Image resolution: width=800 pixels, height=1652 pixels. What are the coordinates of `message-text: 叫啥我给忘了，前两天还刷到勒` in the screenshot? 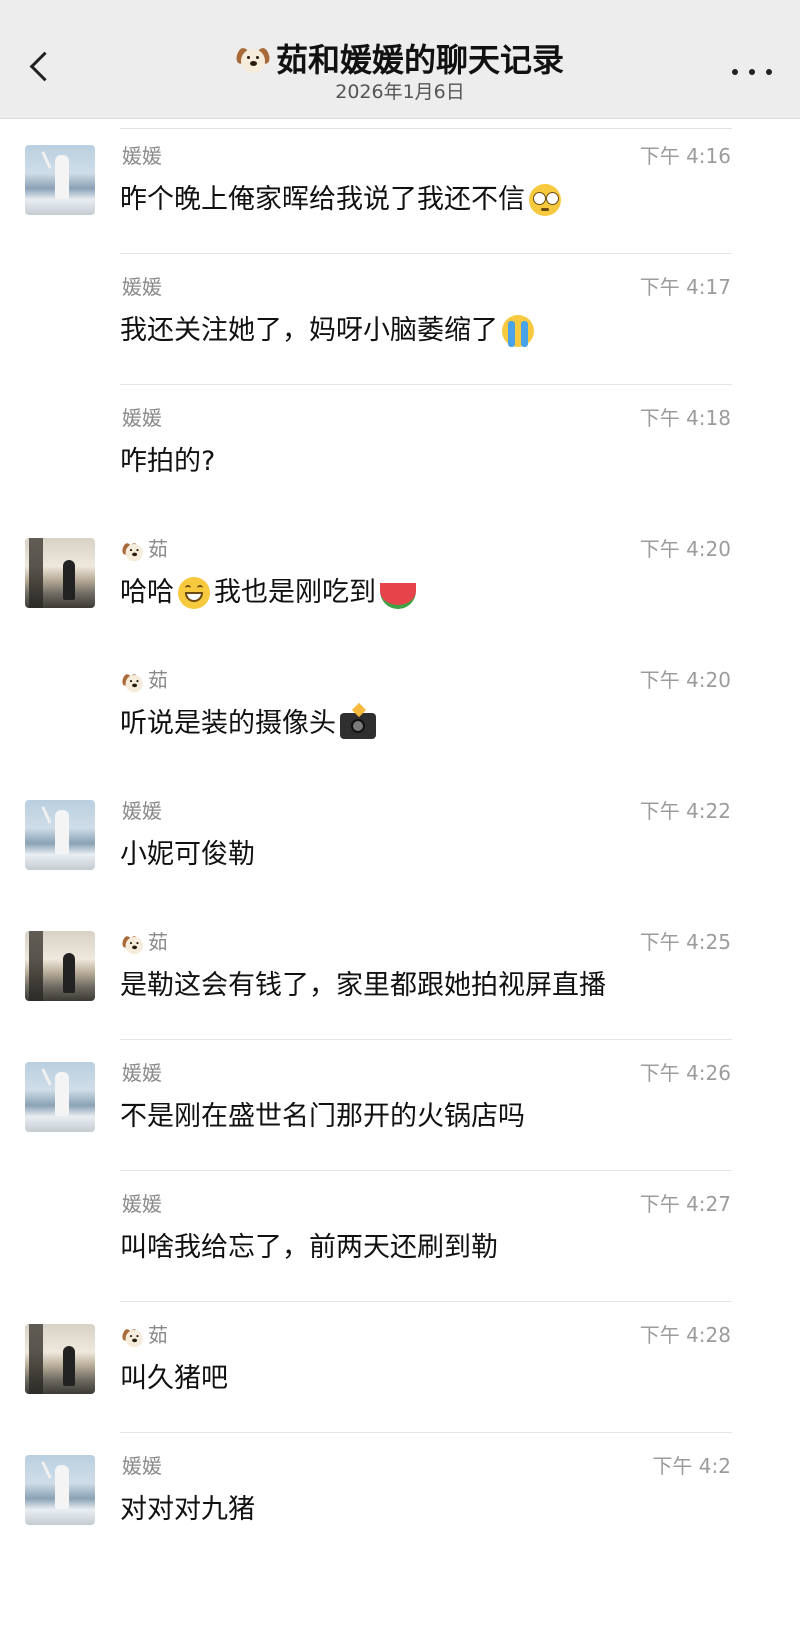 It's located at (309, 1247).